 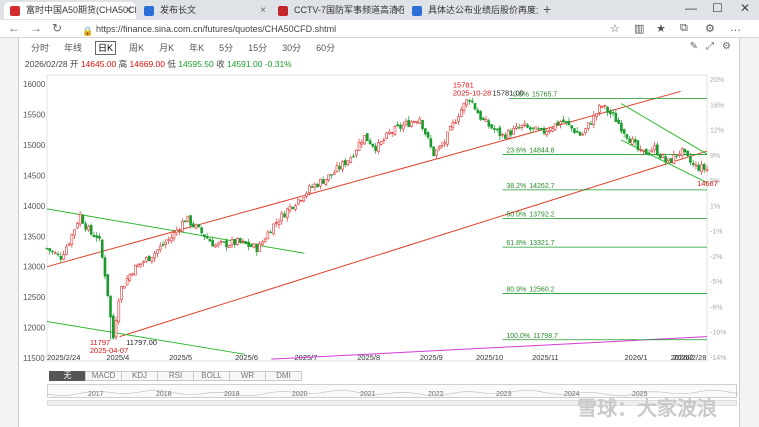 I want to click on period-tab: 年线, so click(x=73, y=48).